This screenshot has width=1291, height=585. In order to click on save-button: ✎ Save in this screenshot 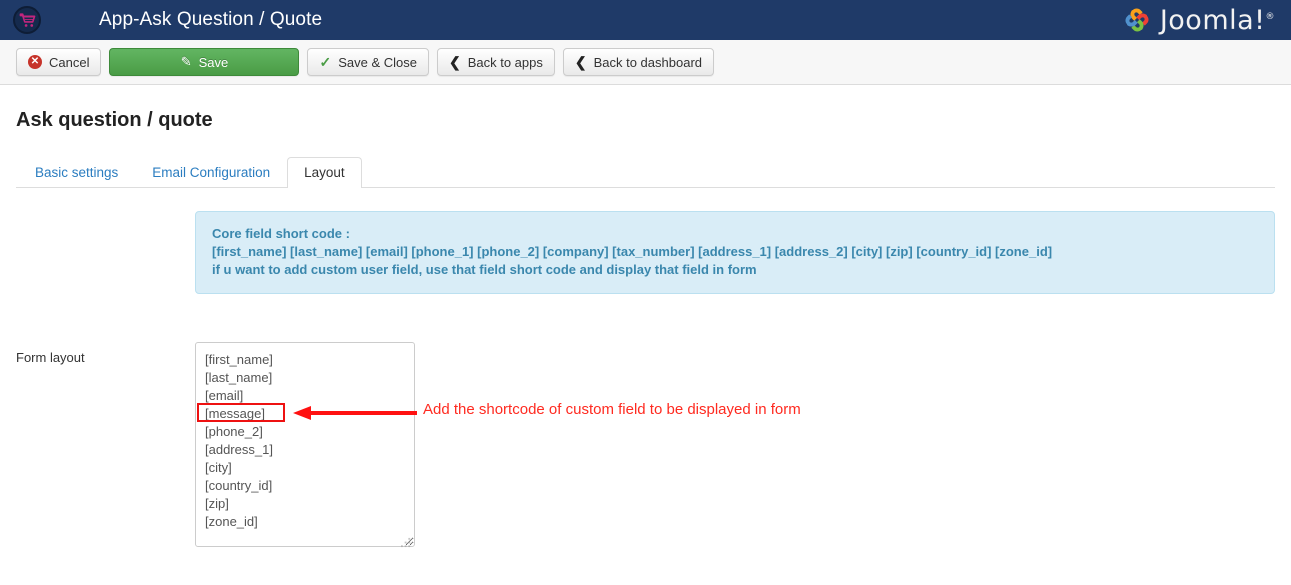, I will do `click(204, 62)`.